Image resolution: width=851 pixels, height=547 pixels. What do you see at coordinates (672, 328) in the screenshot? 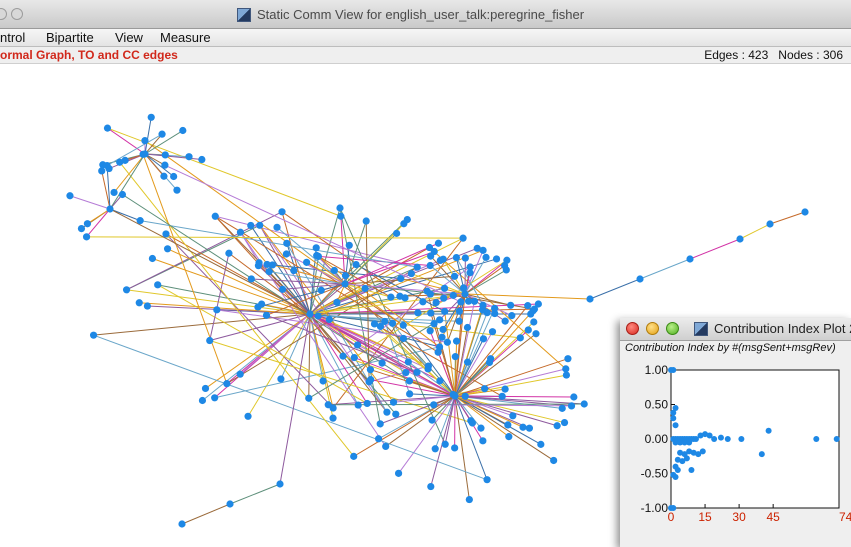
I see `plot-zoom-button` at bounding box center [672, 328].